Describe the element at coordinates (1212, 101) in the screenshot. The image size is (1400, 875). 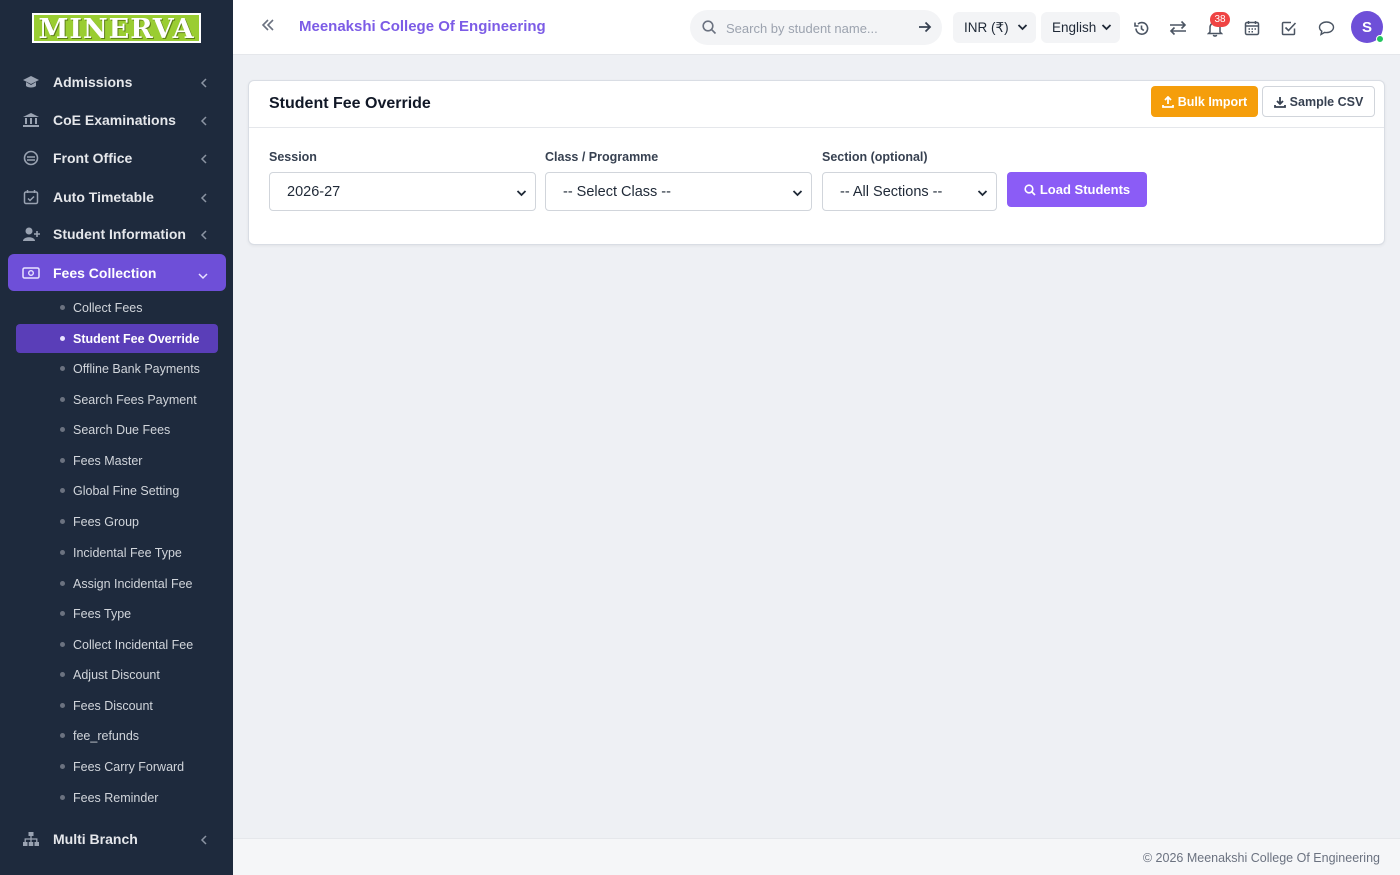
I see `bulk-import-label: Bulk Import` at that location.